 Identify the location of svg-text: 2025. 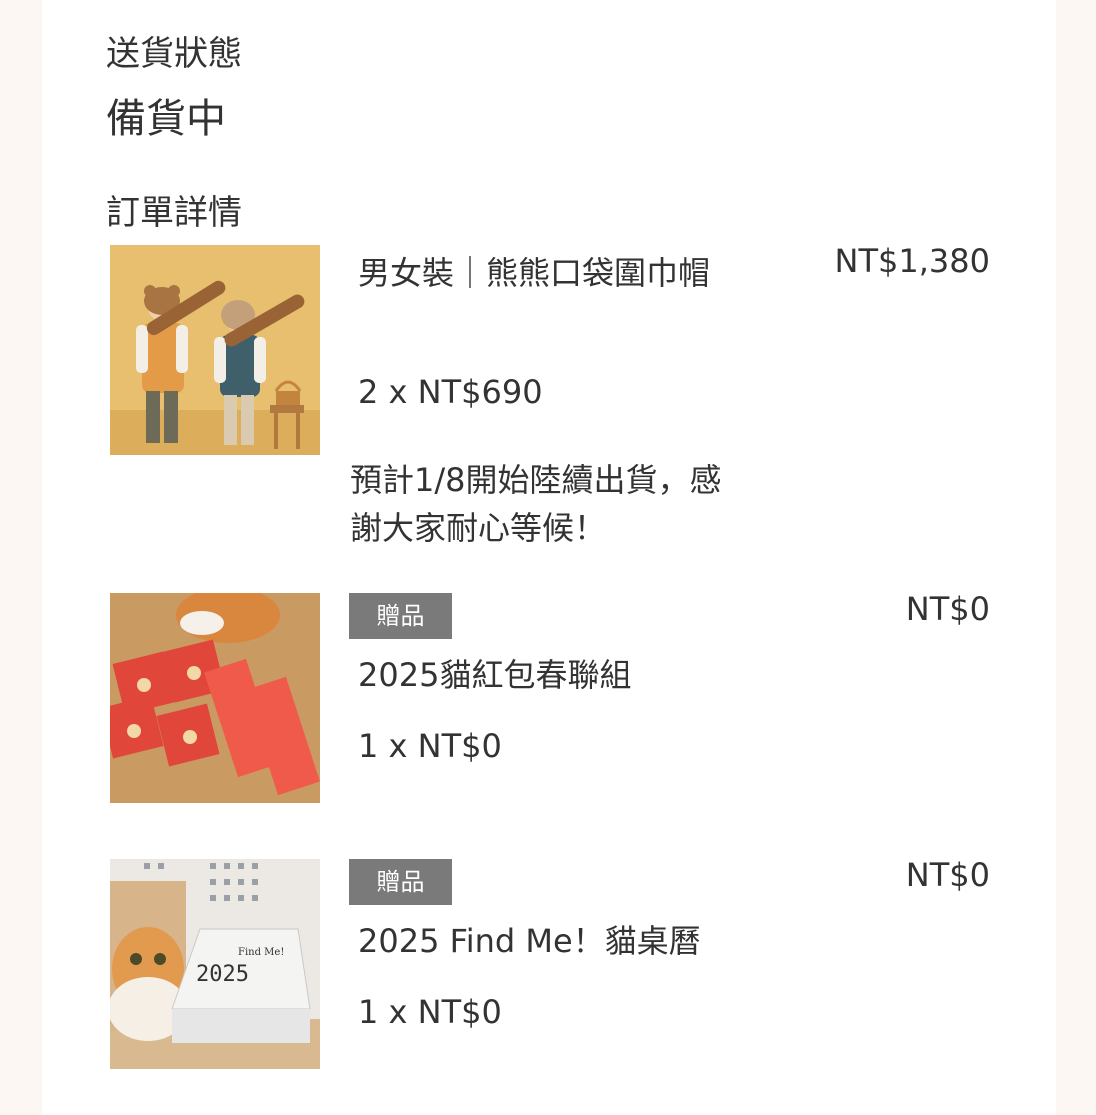
(222, 974).